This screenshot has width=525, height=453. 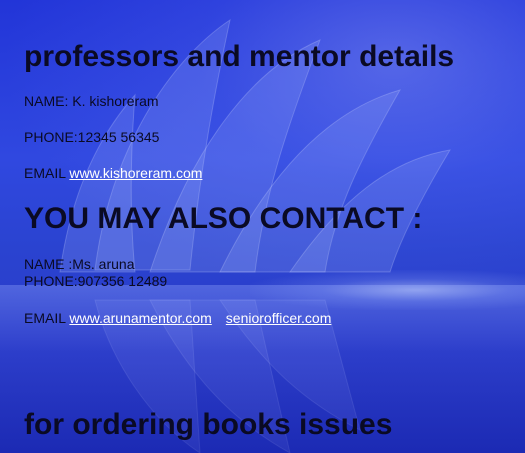 I want to click on contact-email-label: EMAIL, so click(x=45, y=318).